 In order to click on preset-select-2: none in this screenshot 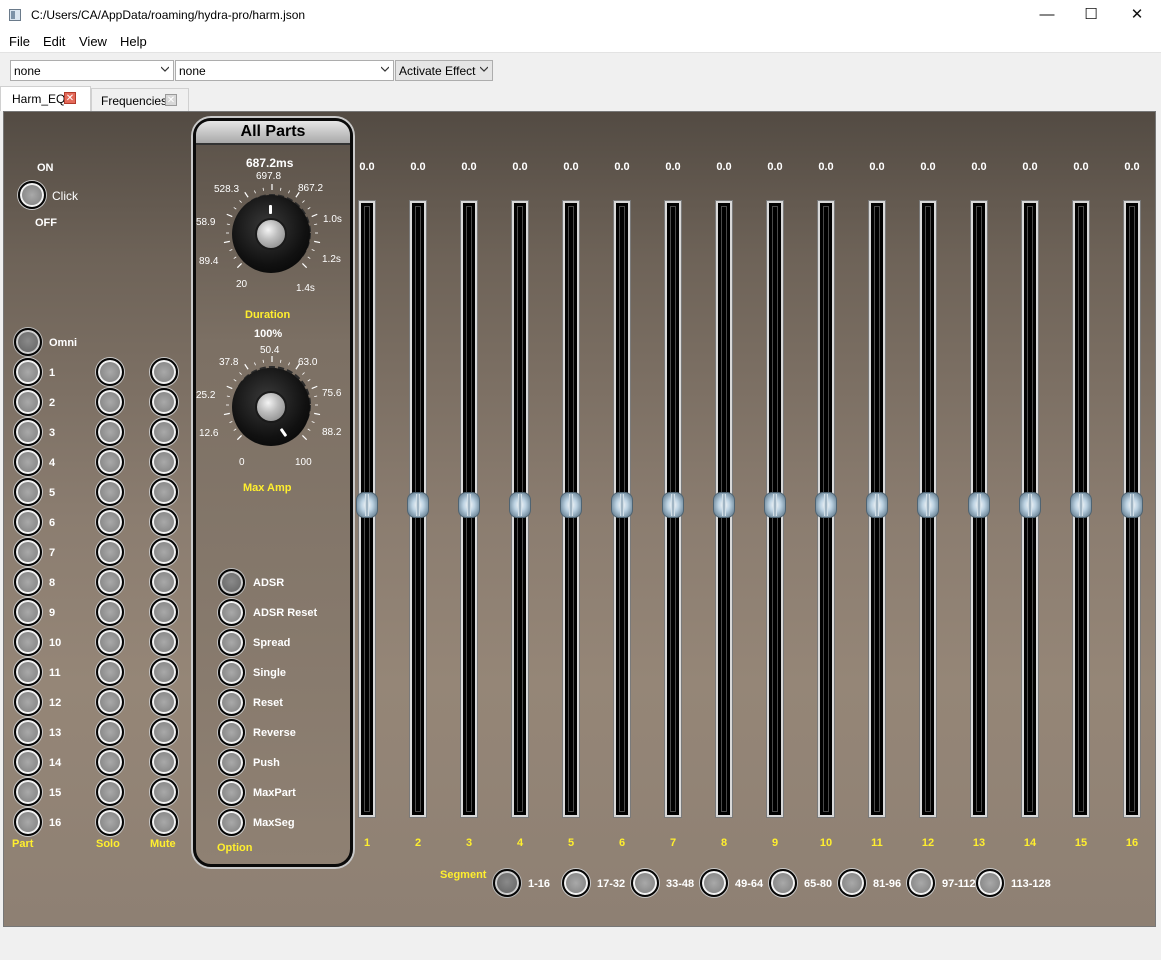, I will do `click(284, 70)`.